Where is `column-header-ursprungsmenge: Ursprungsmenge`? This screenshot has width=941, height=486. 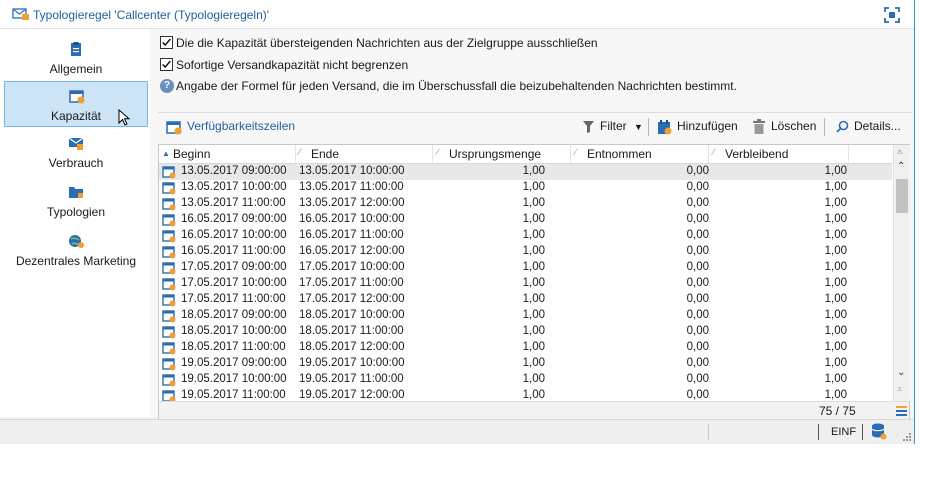 column-header-ursprungsmenge: Ursprungsmenge is located at coordinates (495, 154).